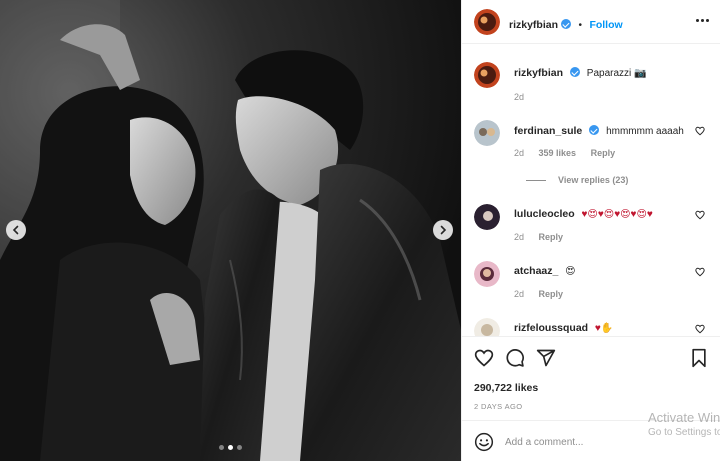 This screenshot has width=720, height=461. I want to click on carousel-dot-active, so click(230, 447).